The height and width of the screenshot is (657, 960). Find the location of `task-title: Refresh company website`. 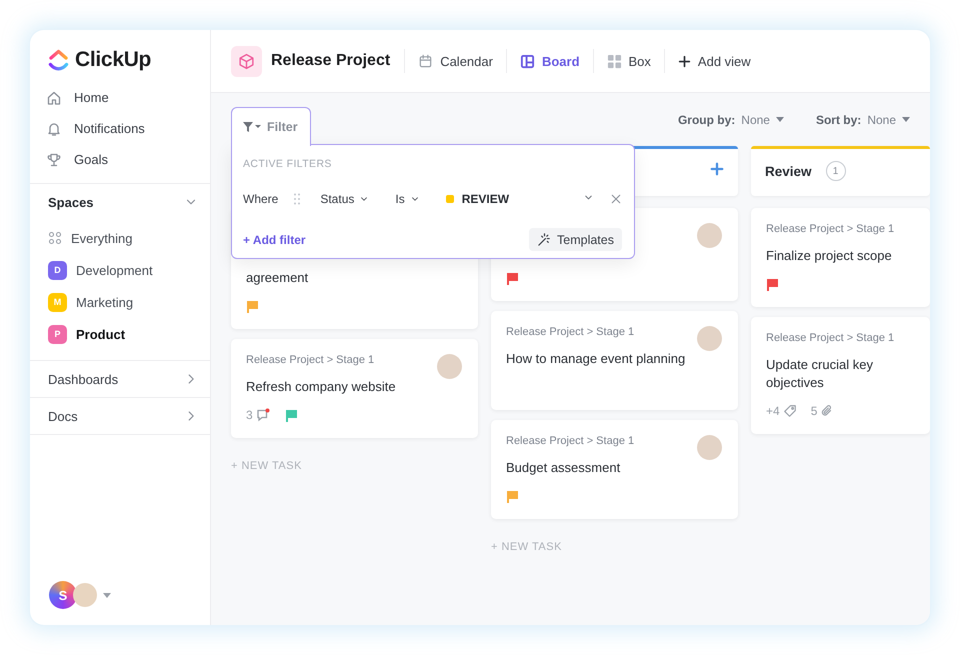

task-title: Refresh company website is located at coordinates (321, 387).